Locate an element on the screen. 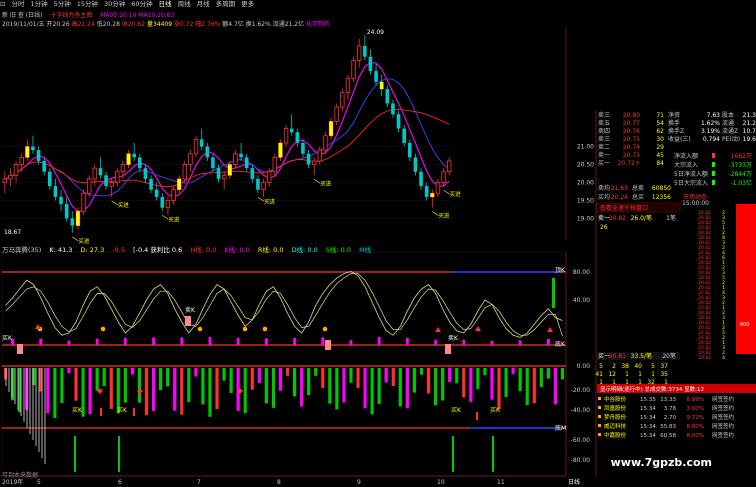  ma-values: MA05:20.10 MA10:20.63 is located at coordinates (137, 15).